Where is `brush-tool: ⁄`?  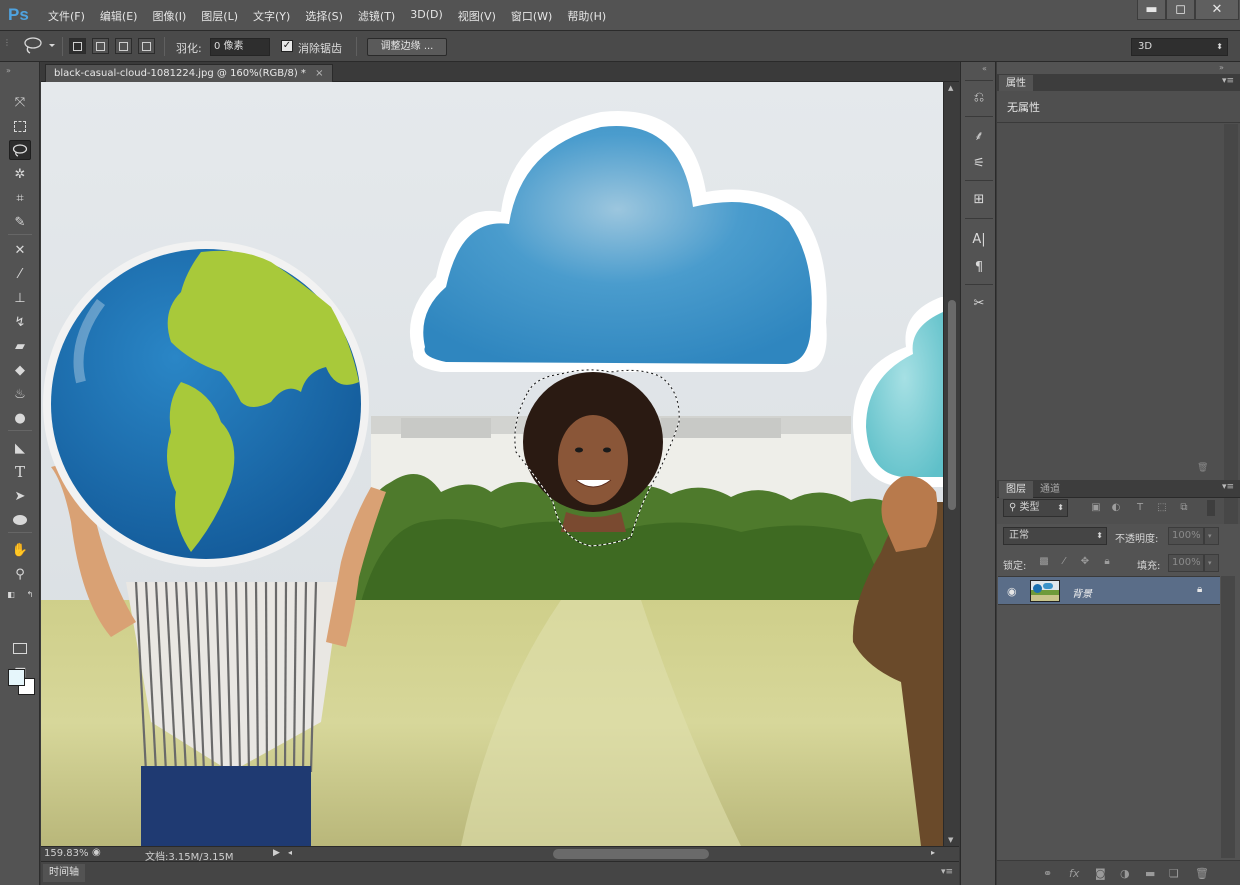
brush-tool: ⁄ is located at coordinates (20, 274).